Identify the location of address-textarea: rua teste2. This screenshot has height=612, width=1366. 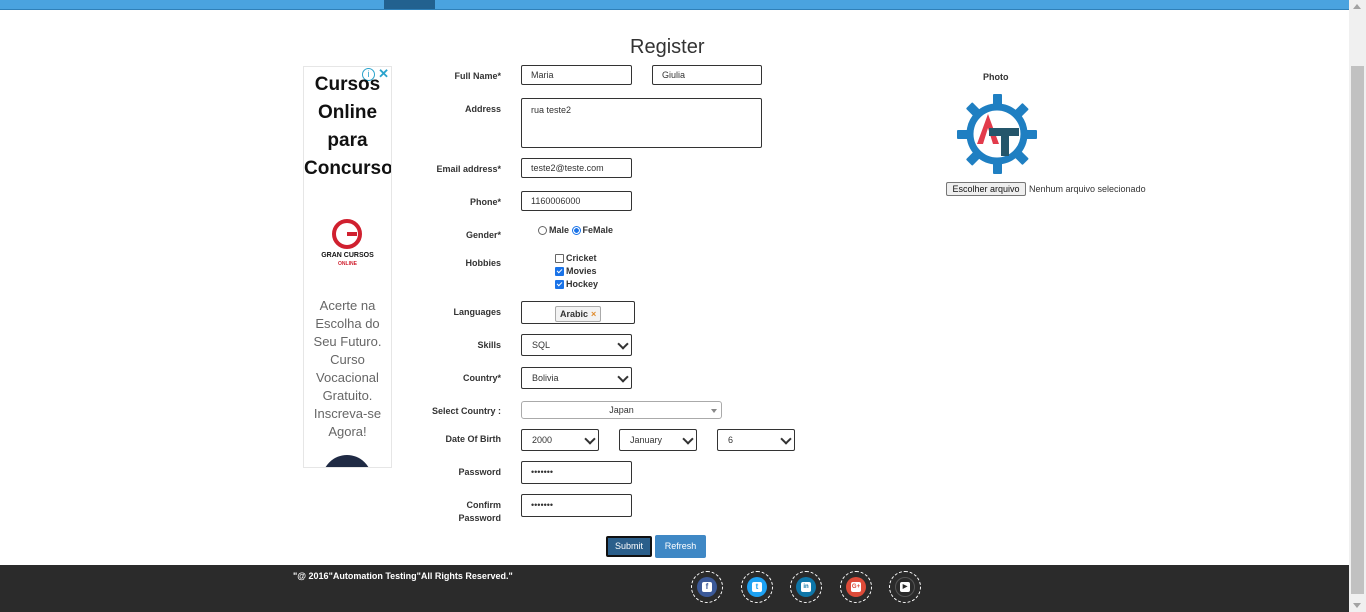
(641, 123).